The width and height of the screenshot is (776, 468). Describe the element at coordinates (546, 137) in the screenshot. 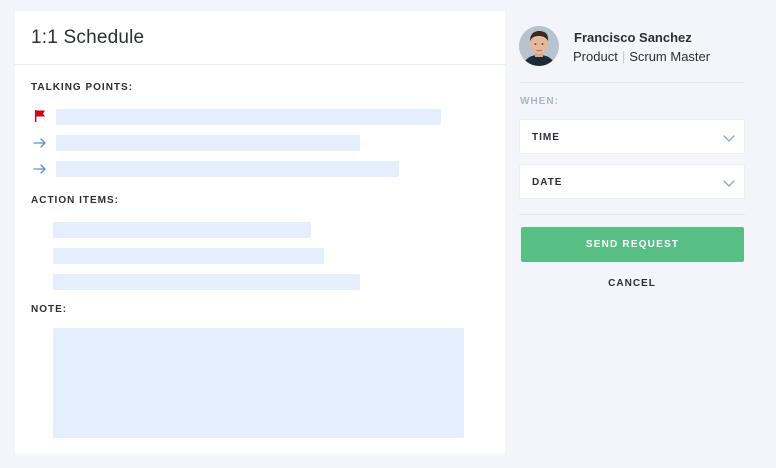

I see `time-select-label: TIME` at that location.